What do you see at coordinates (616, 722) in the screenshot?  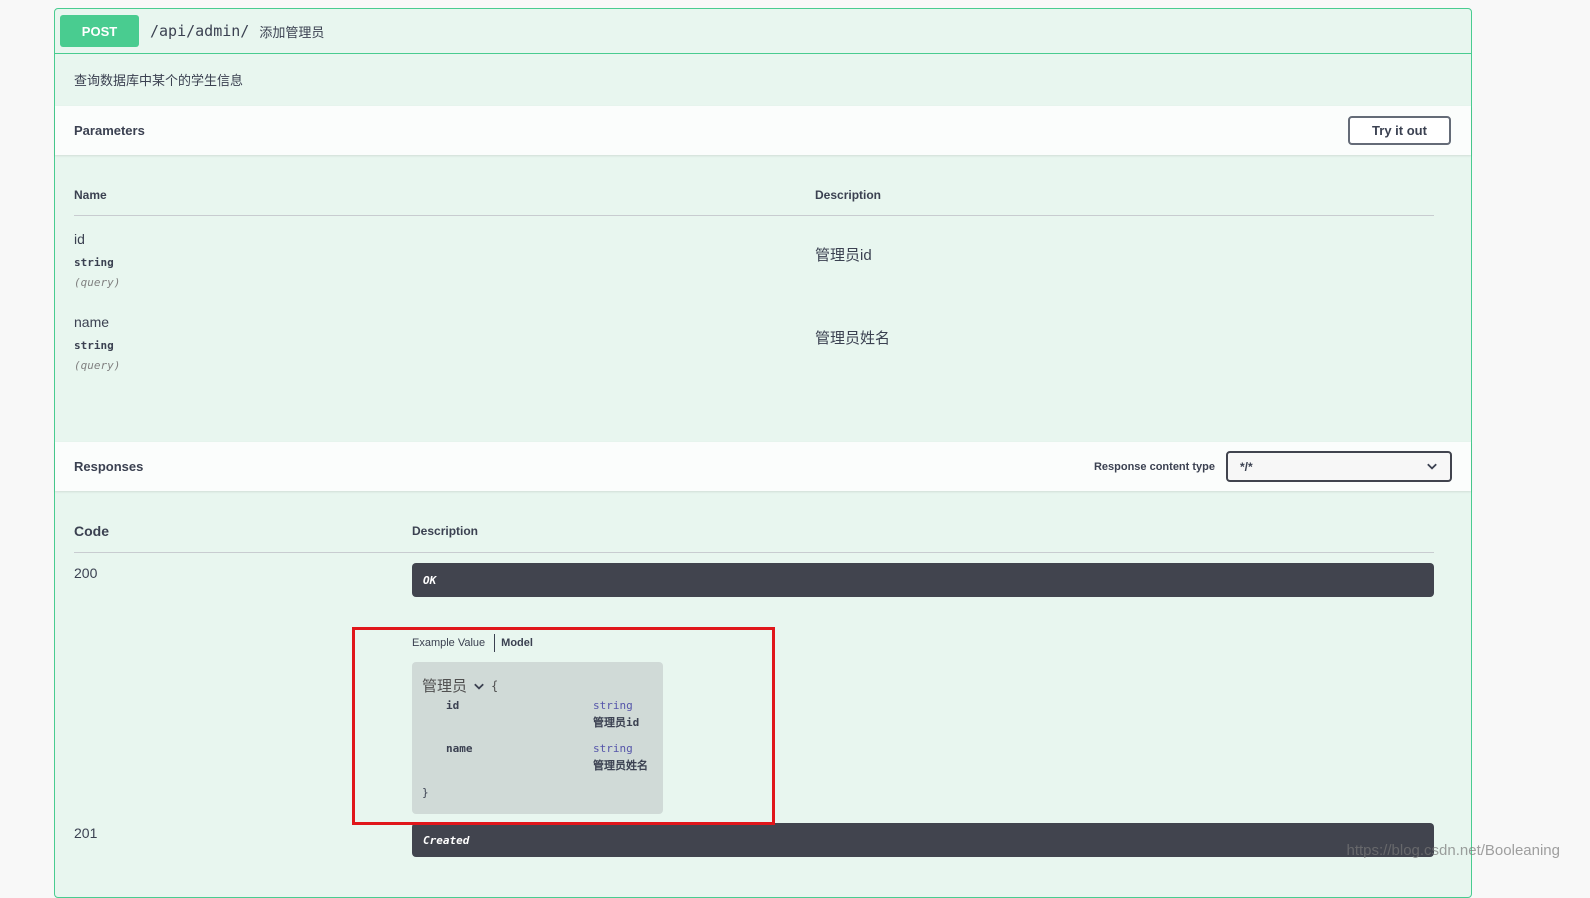 I see `model-prop-description: 管理员id` at bounding box center [616, 722].